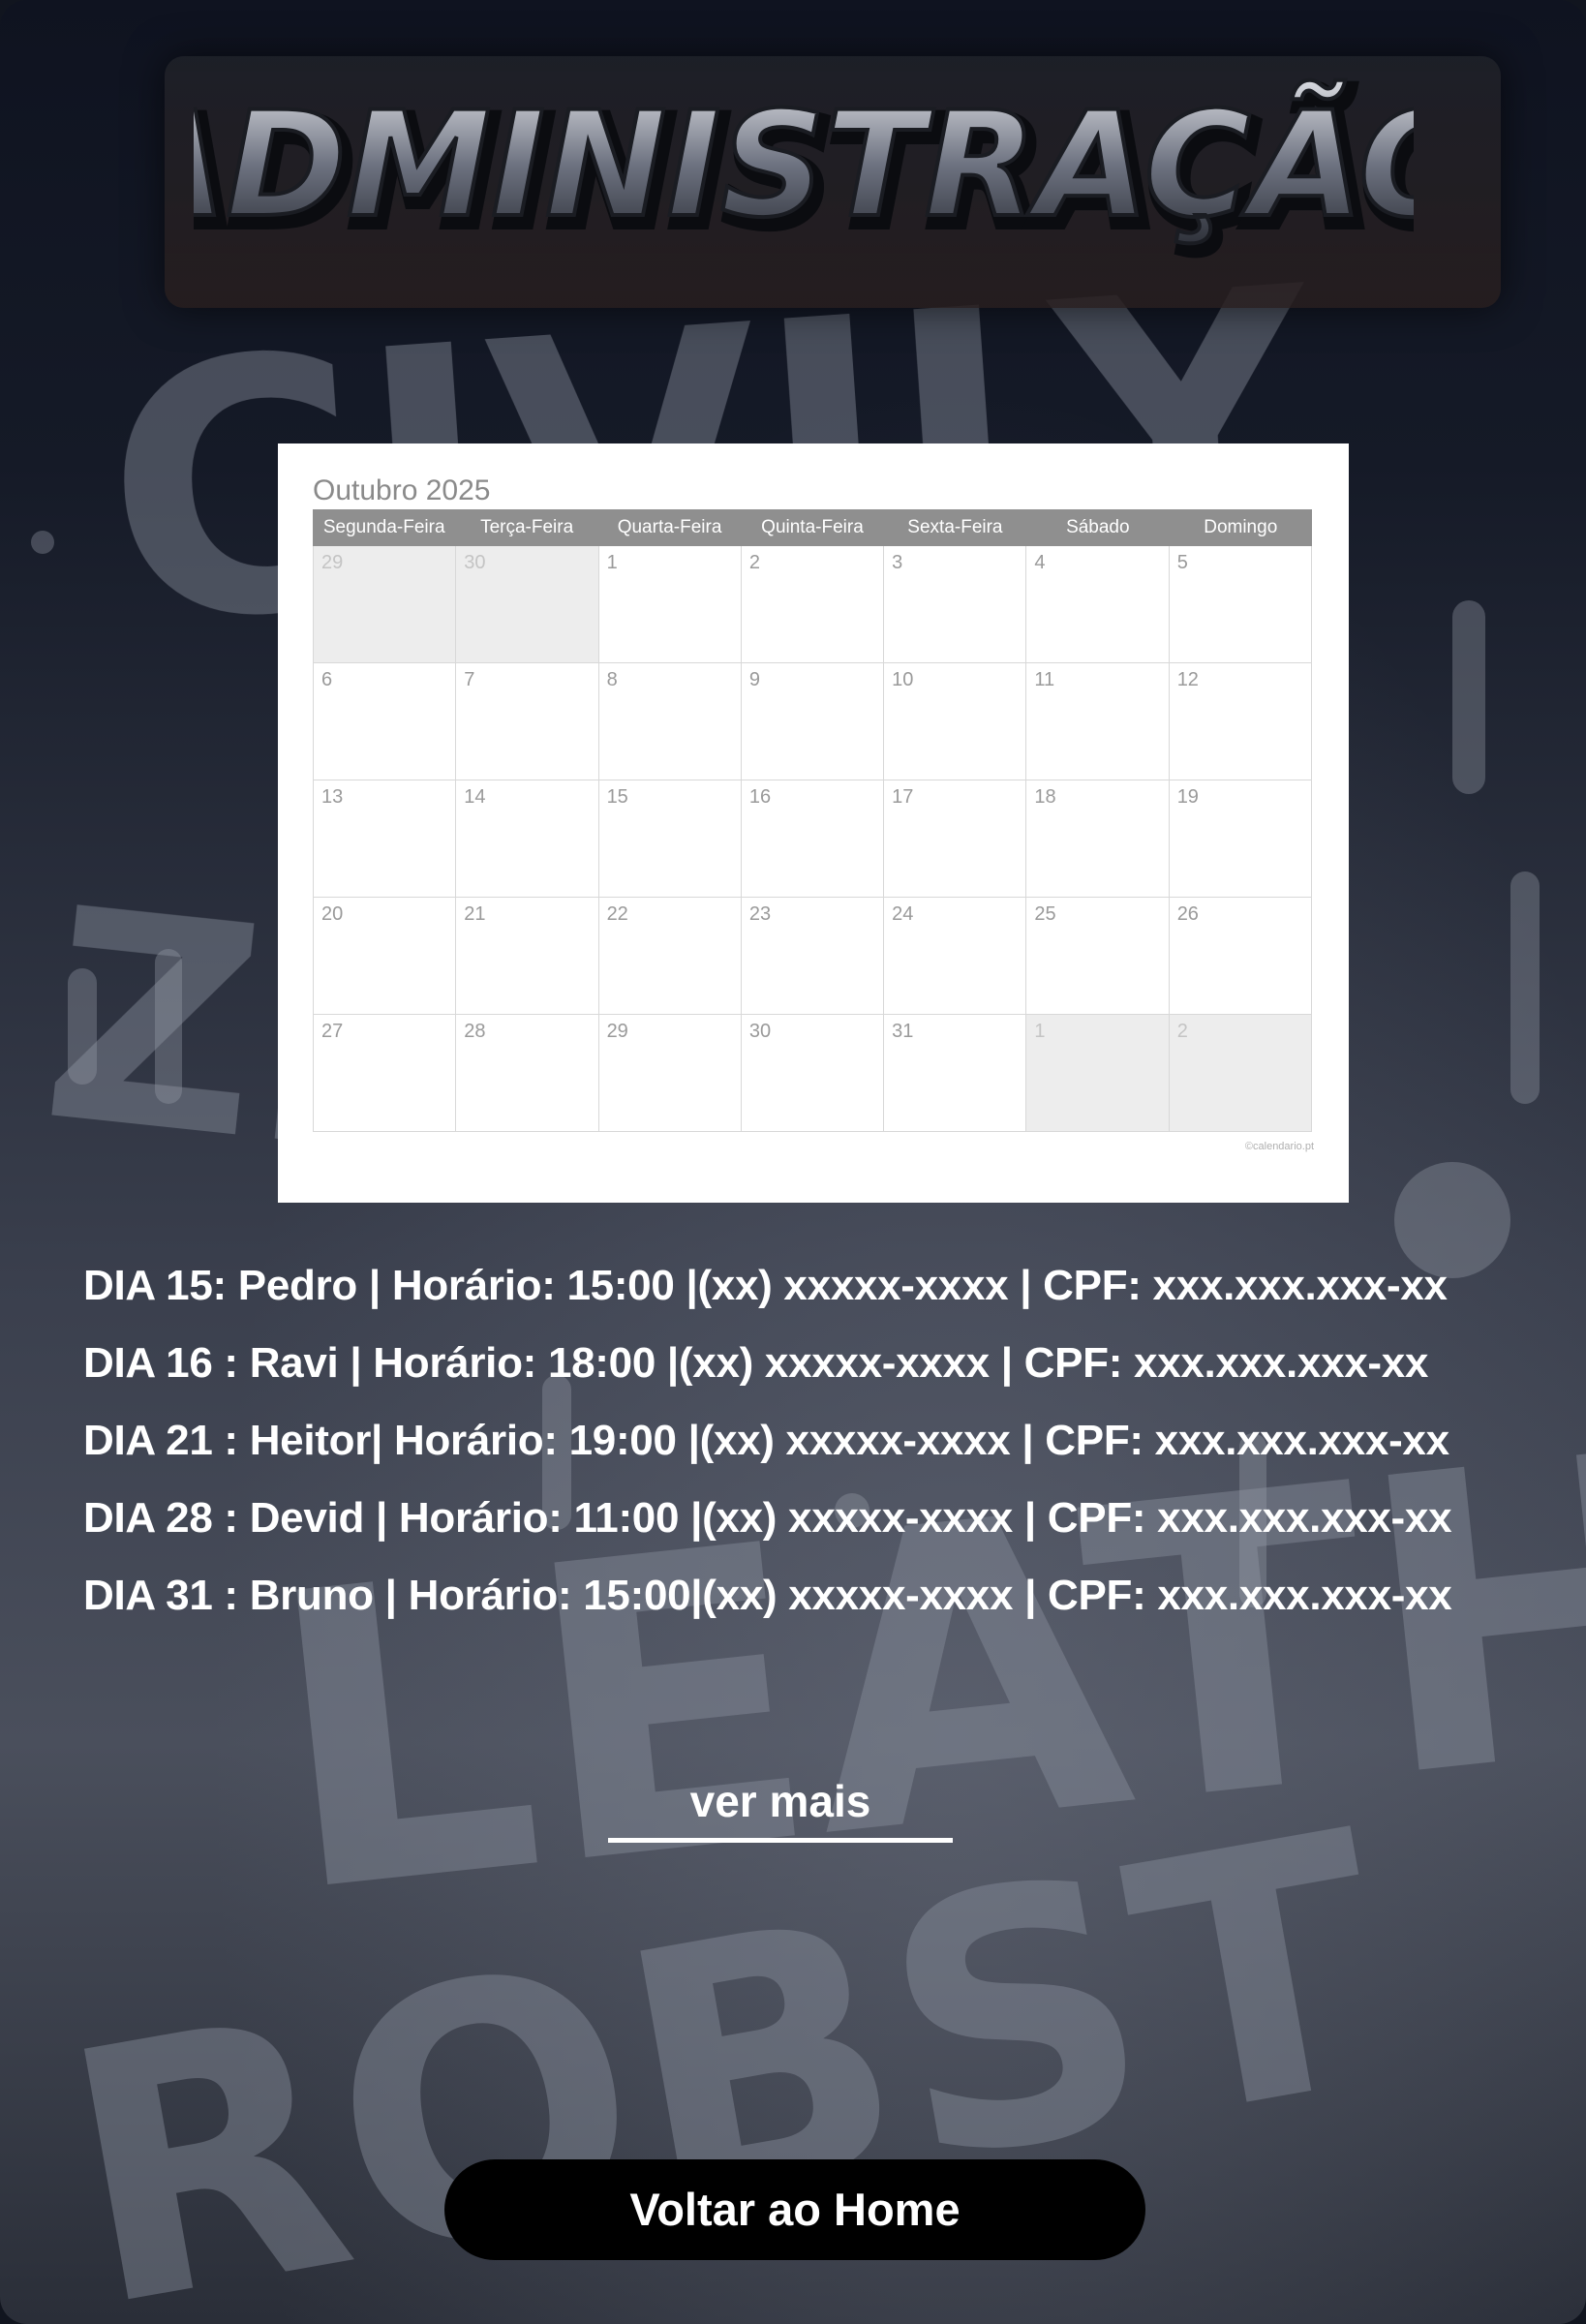 The image size is (1586, 2324). Describe the element at coordinates (1240, 839) in the screenshot. I see `calendar-day: 19` at that location.